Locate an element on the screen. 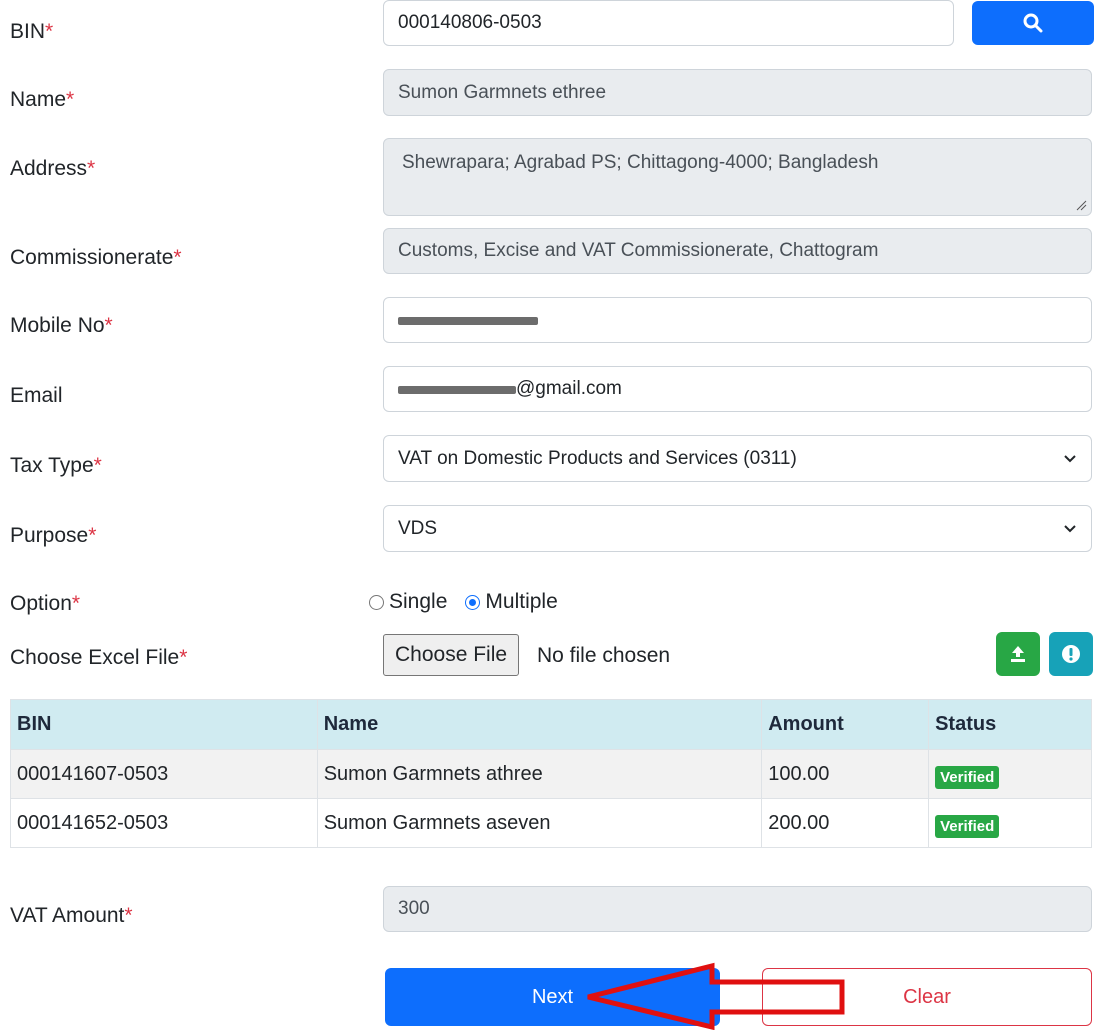 The image size is (1096, 1030). cell-name: Sumon Garmnets aseven is located at coordinates (539, 823).